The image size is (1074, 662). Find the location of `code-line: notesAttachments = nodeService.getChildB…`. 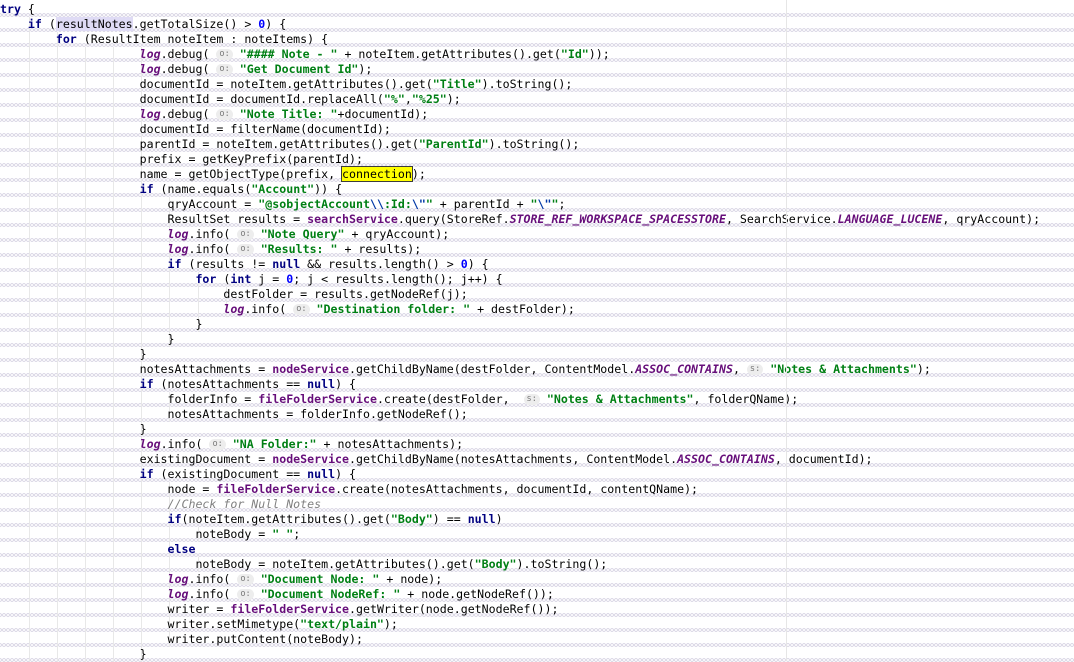

code-line: notesAttachments = nodeService.getChildB… is located at coordinates (465, 369).